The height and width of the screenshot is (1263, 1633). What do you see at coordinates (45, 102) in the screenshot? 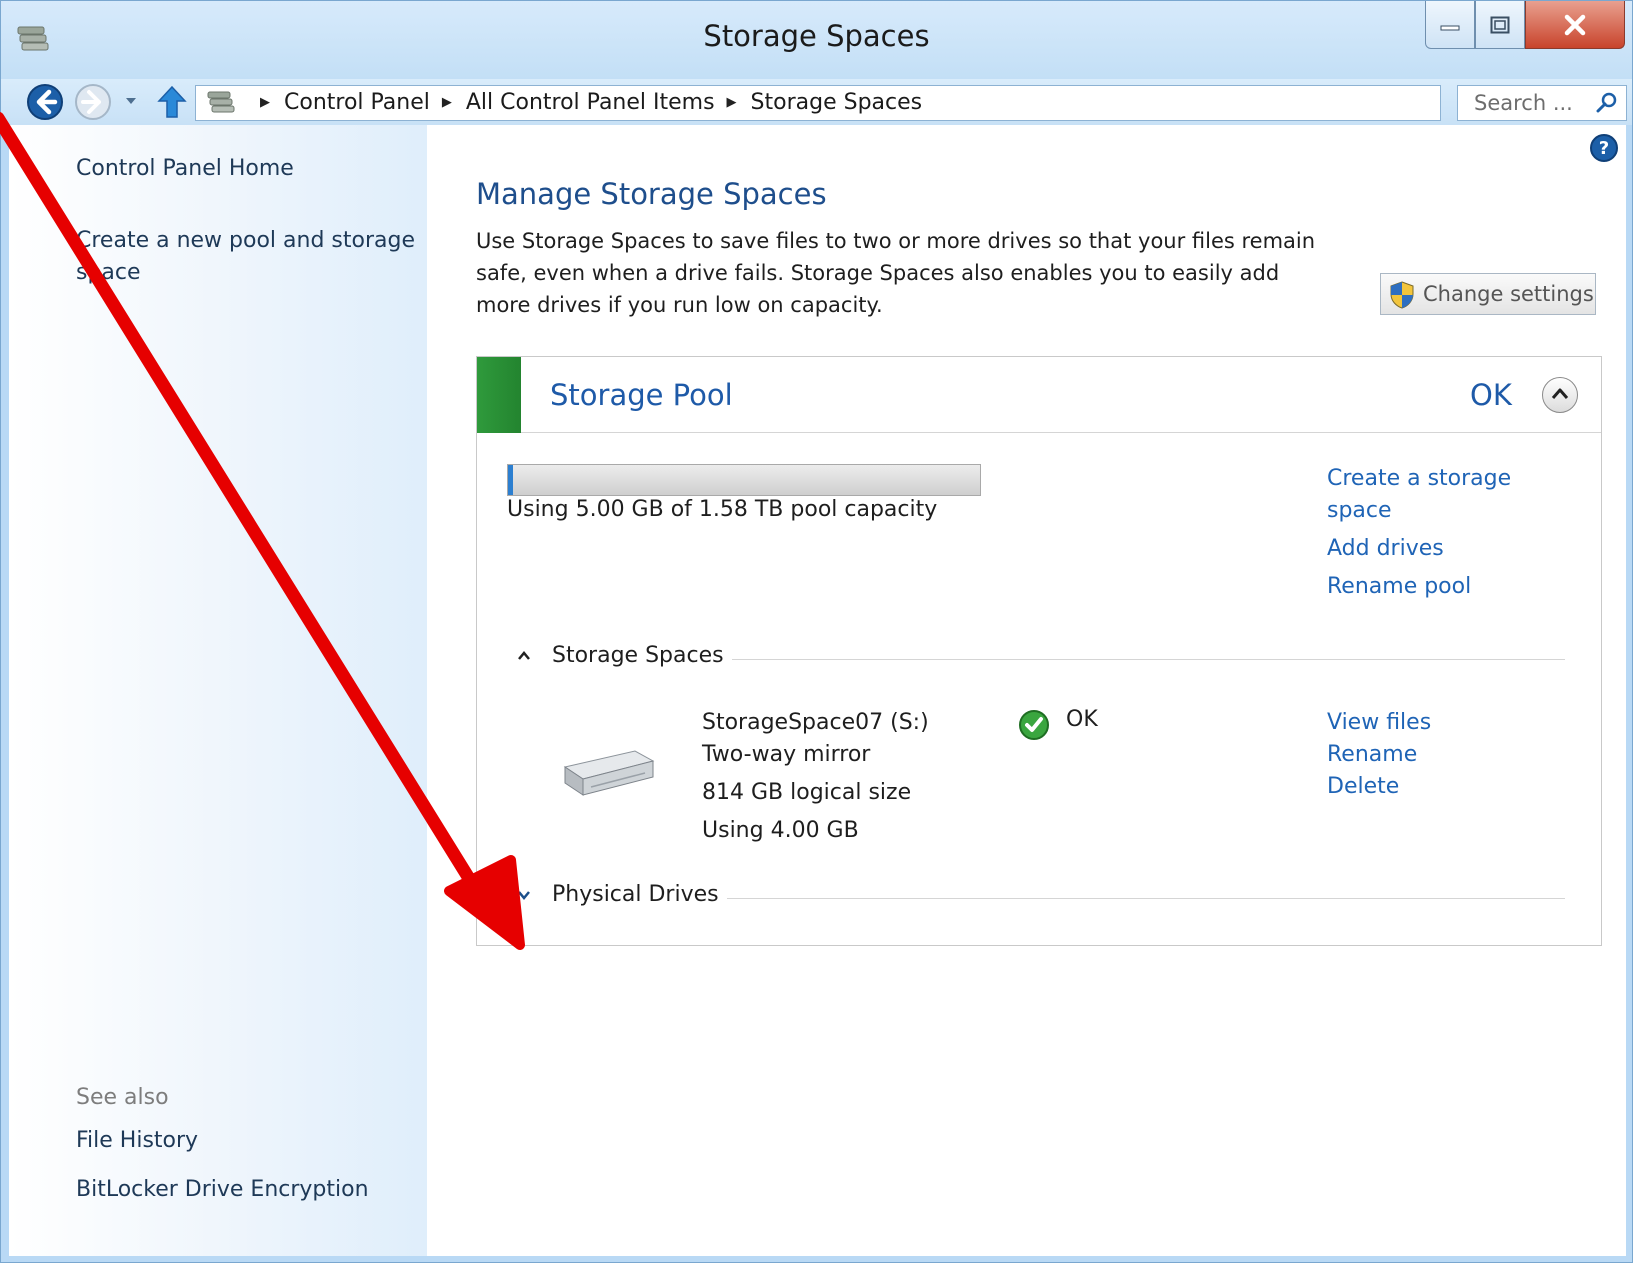
I see `back-arrow-icon` at bounding box center [45, 102].